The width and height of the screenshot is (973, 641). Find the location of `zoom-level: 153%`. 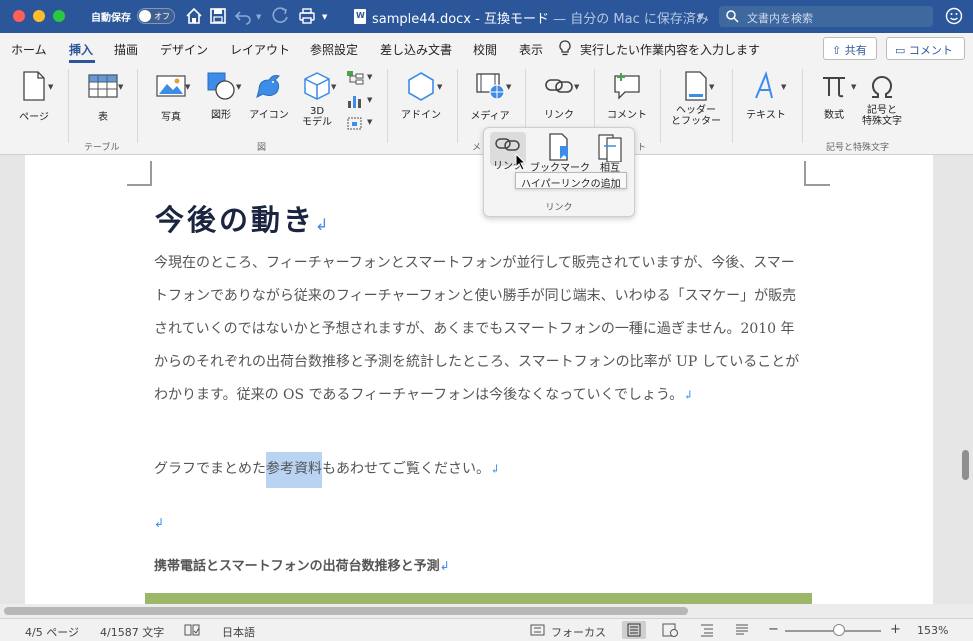

zoom-level: 153% is located at coordinates (932, 630).